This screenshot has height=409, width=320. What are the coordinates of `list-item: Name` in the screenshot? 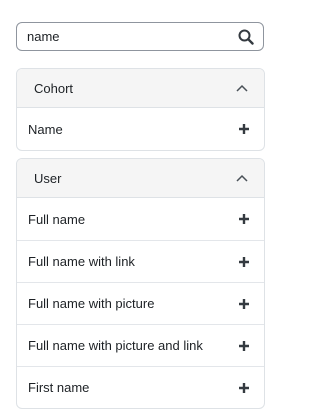 It's located at (140, 129).